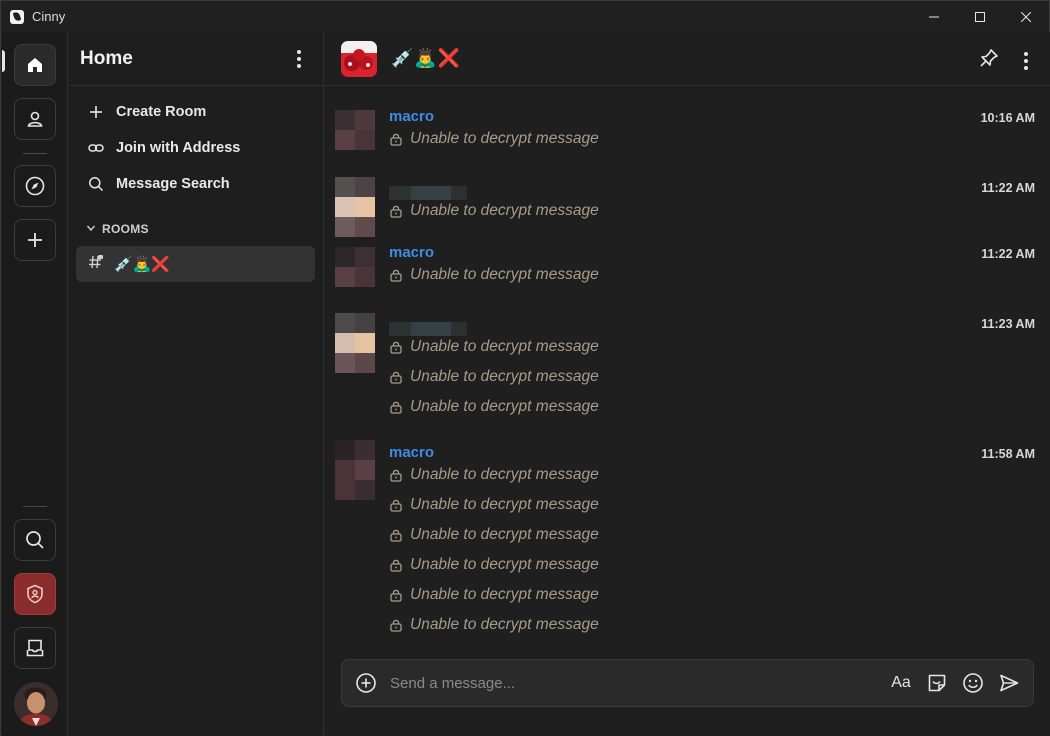 The height and width of the screenshot is (736, 1050). I want to click on message-search-button: Message Search, so click(195, 184).